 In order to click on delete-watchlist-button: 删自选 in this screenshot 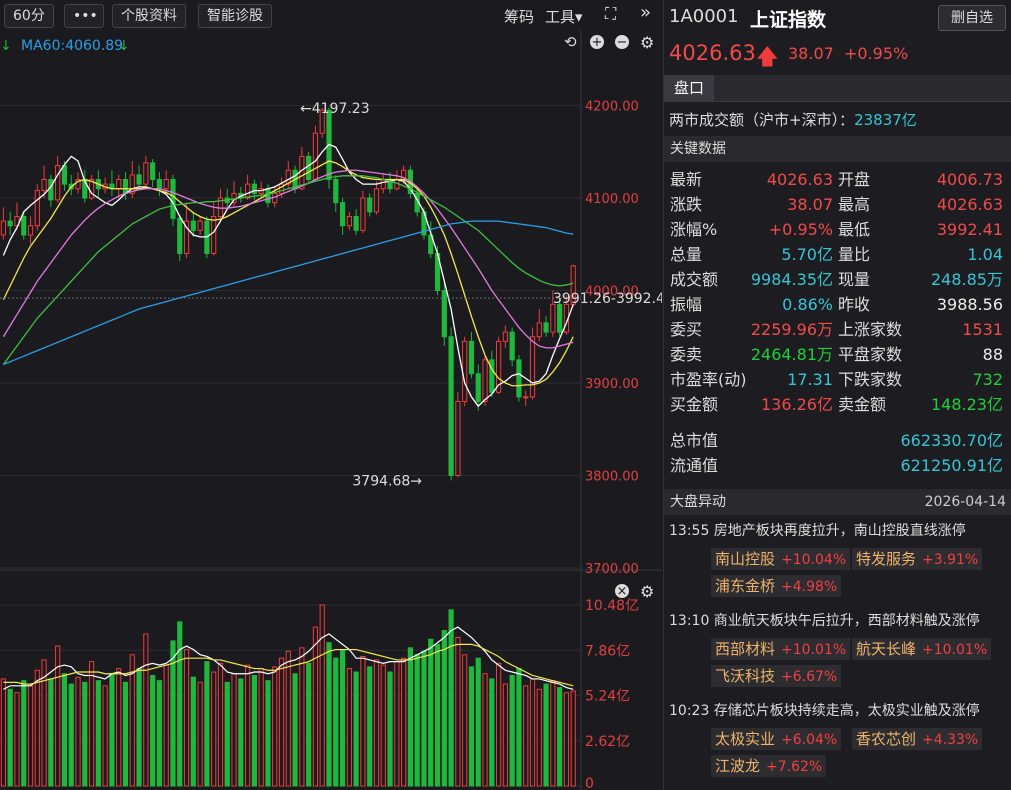, I will do `click(972, 18)`.